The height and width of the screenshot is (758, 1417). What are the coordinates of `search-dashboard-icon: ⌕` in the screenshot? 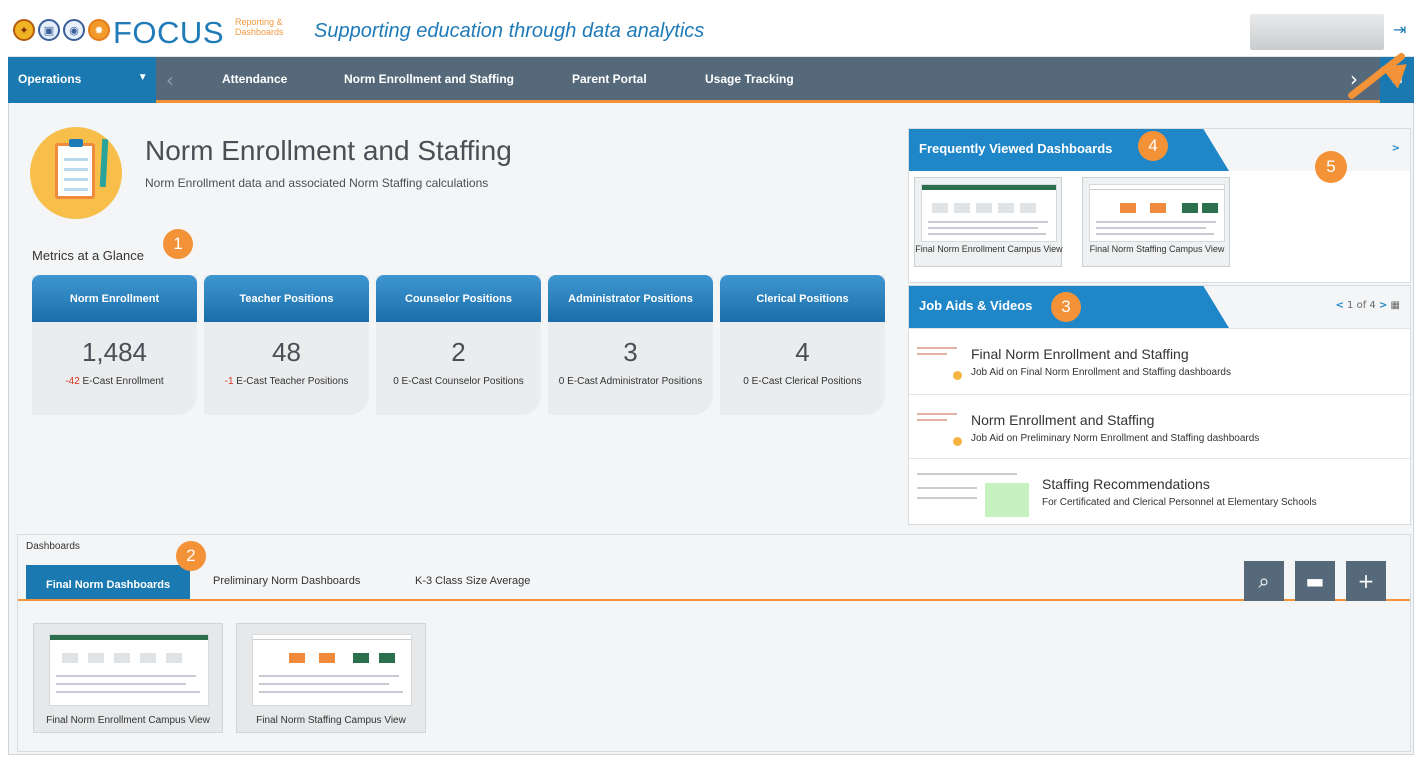 It's located at (1264, 581).